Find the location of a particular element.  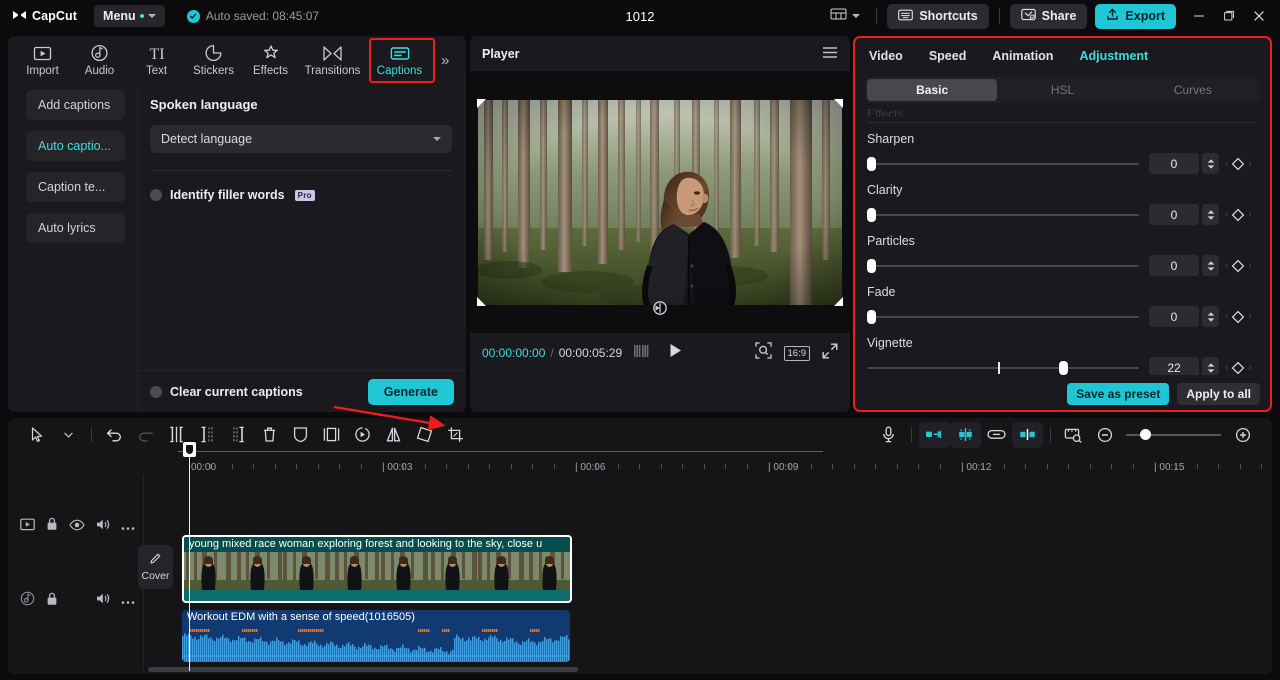

reverse-icon is located at coordinates (362, 435).